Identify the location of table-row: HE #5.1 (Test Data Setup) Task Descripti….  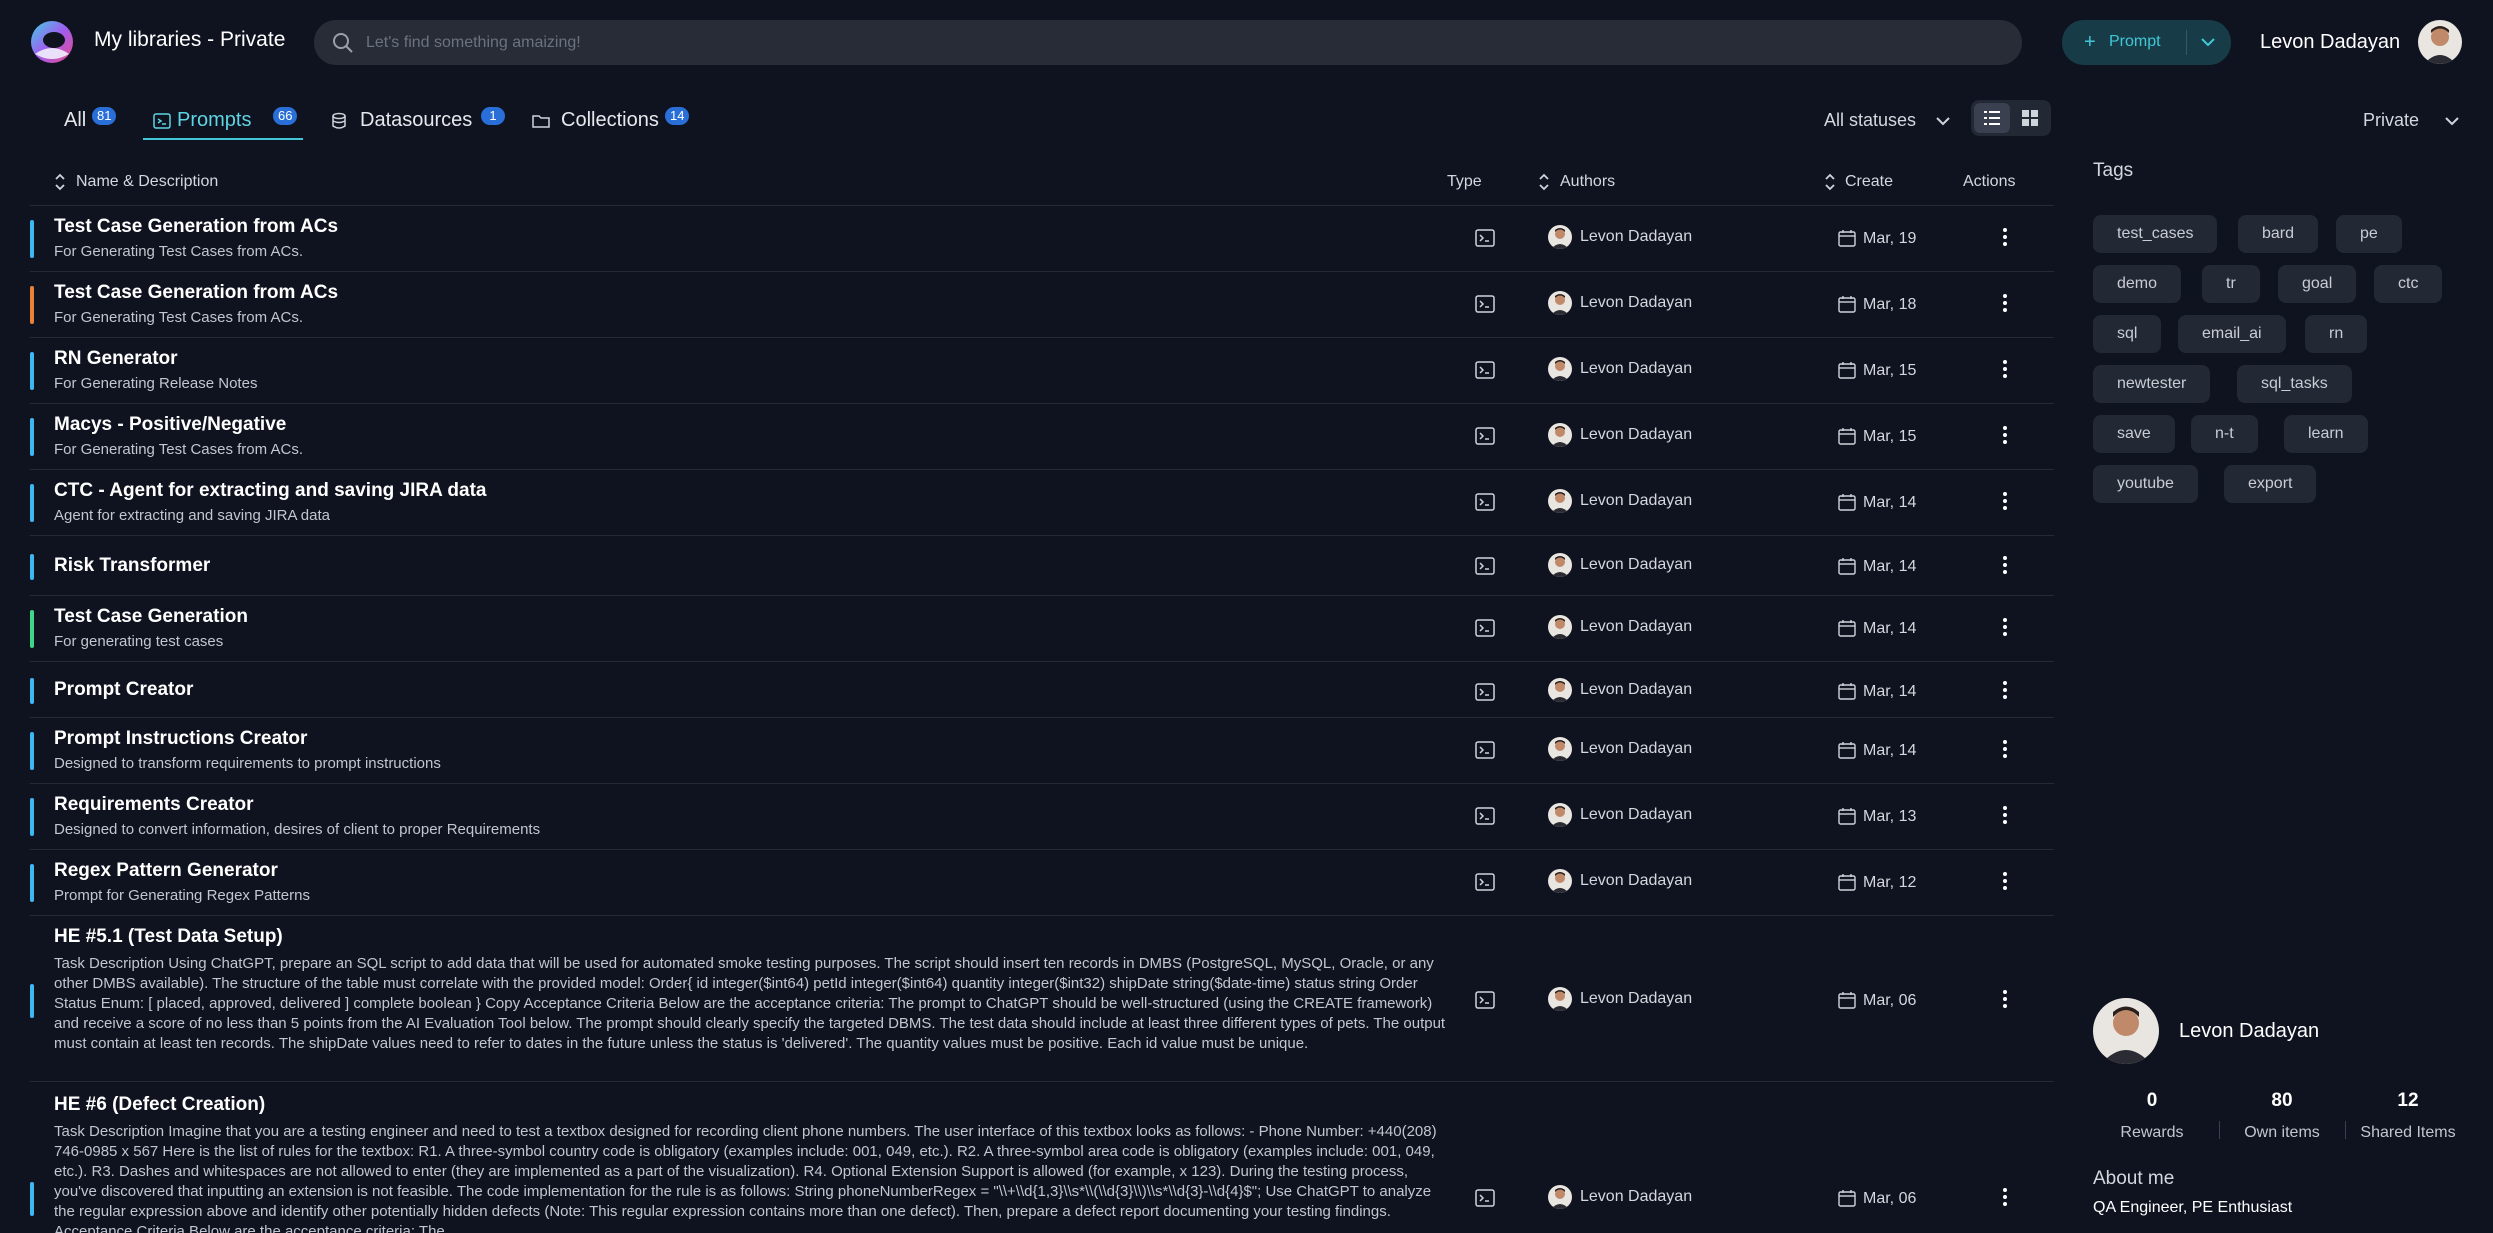
(1042, 999).